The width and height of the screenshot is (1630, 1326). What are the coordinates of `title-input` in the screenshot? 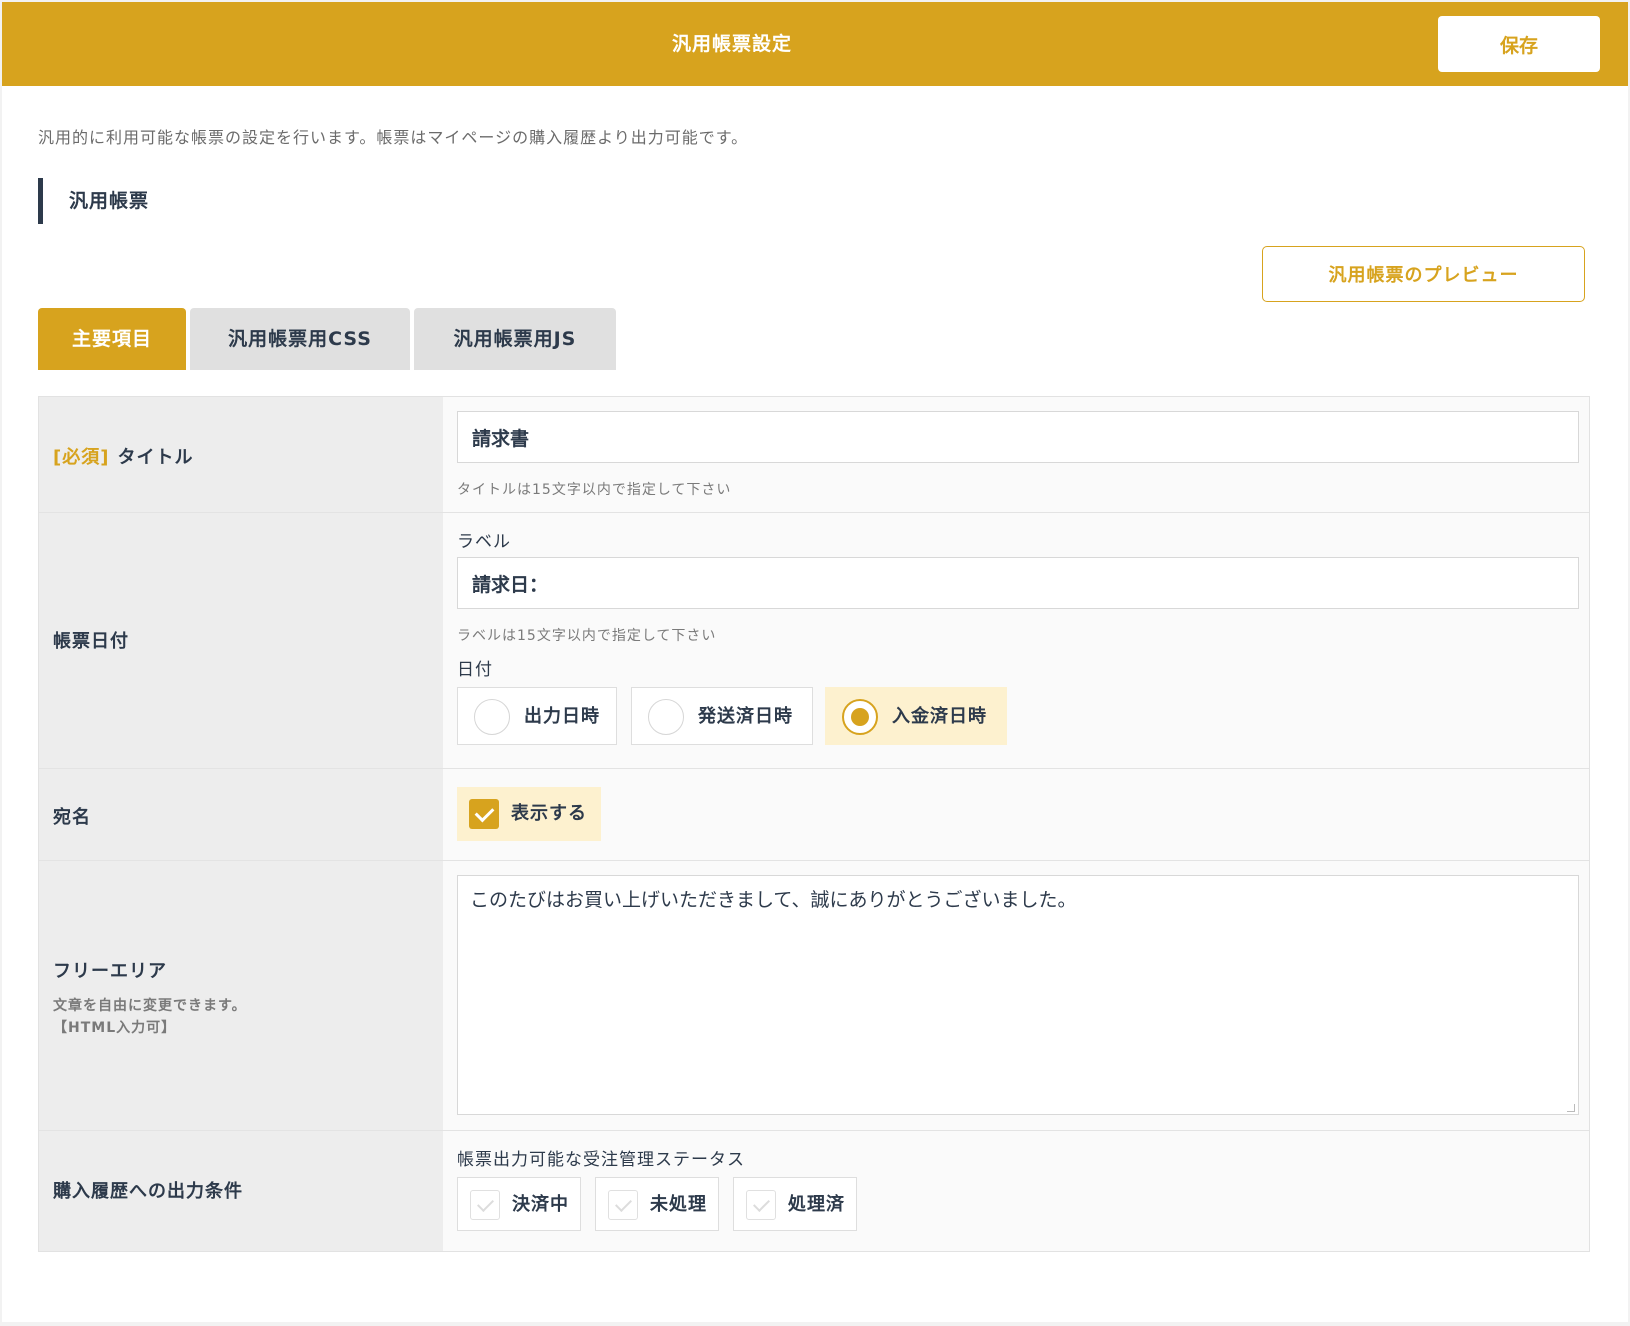 It's located at (1018, 437).